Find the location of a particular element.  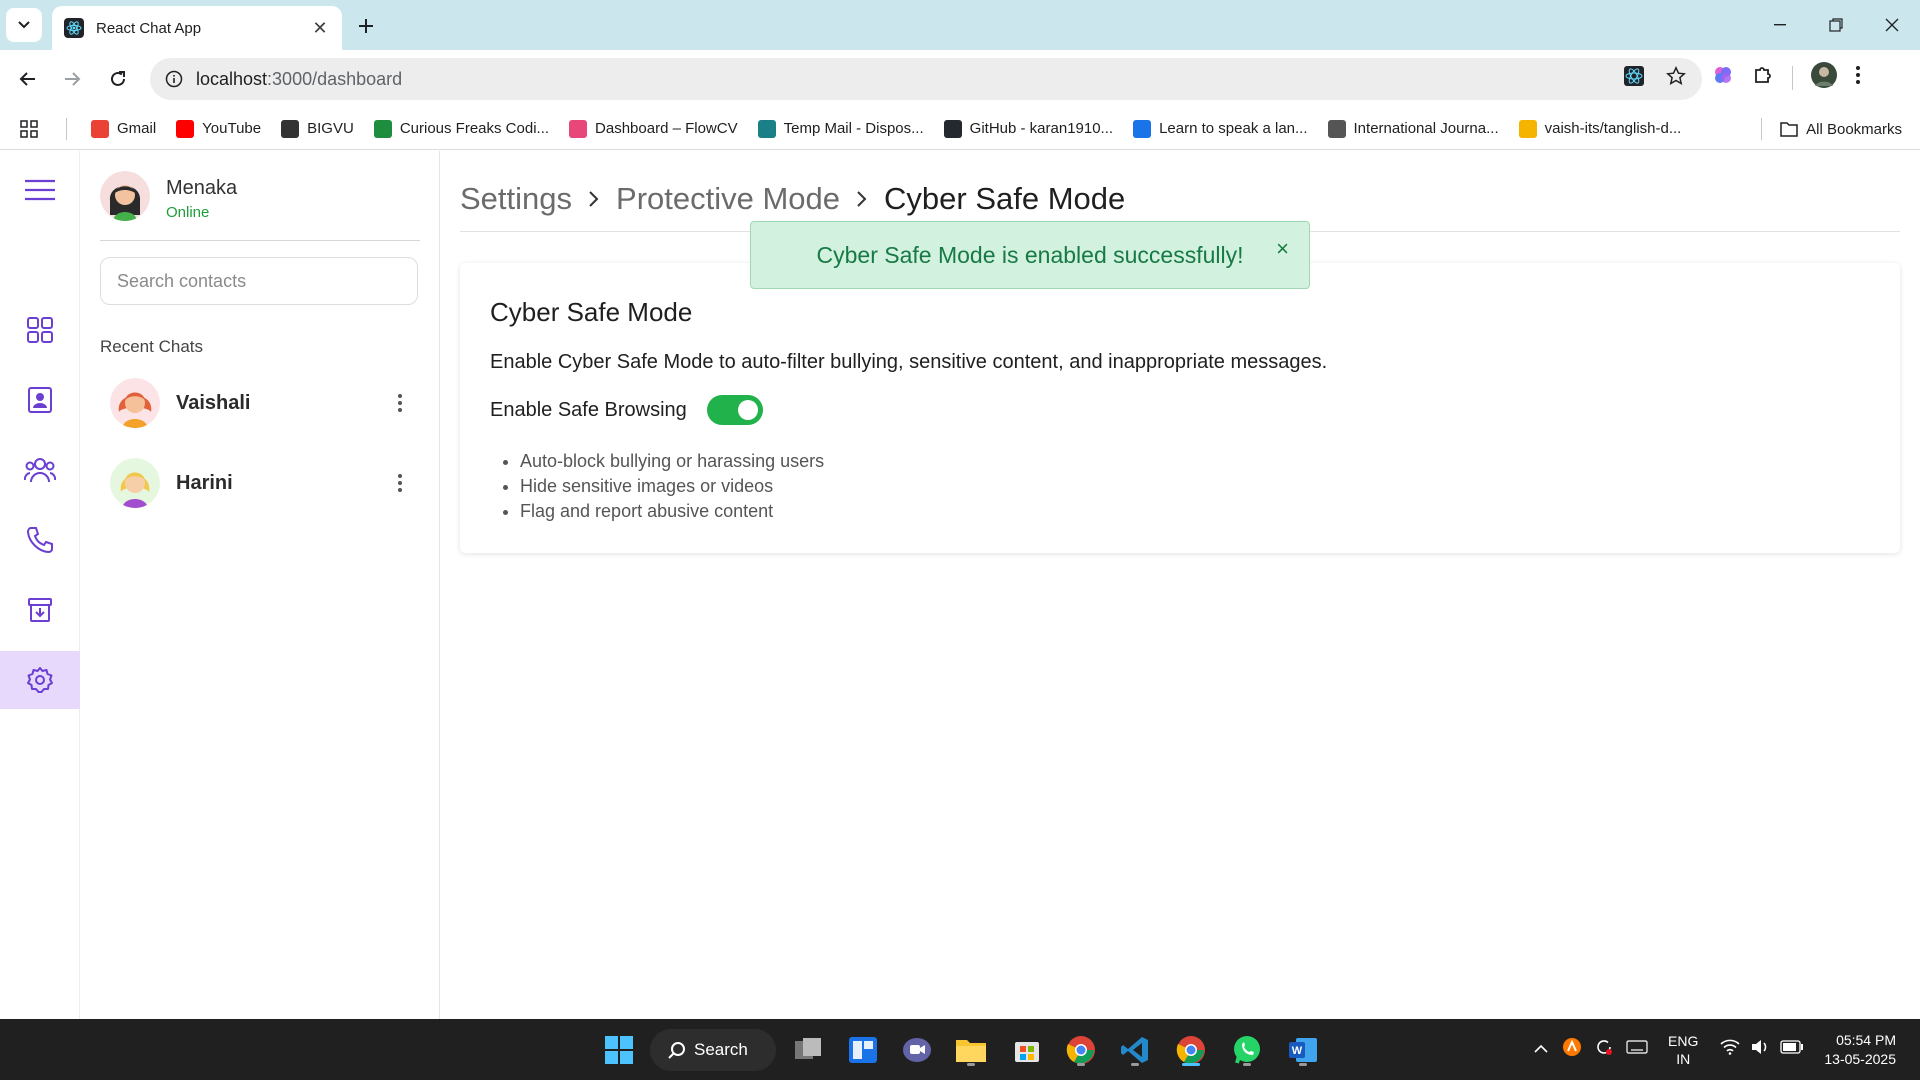

browser-tab-active: React Chat App ✕ is located at coordinates (197, 28).